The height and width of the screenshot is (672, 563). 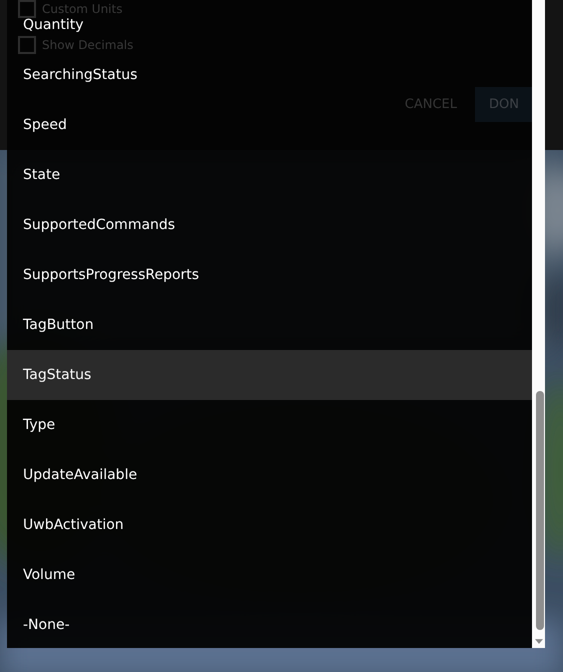 What do you see at coordinates (46, 625) in the screenshot?
I see `dropdown-item: -None-` at bounding box center [46, 625].